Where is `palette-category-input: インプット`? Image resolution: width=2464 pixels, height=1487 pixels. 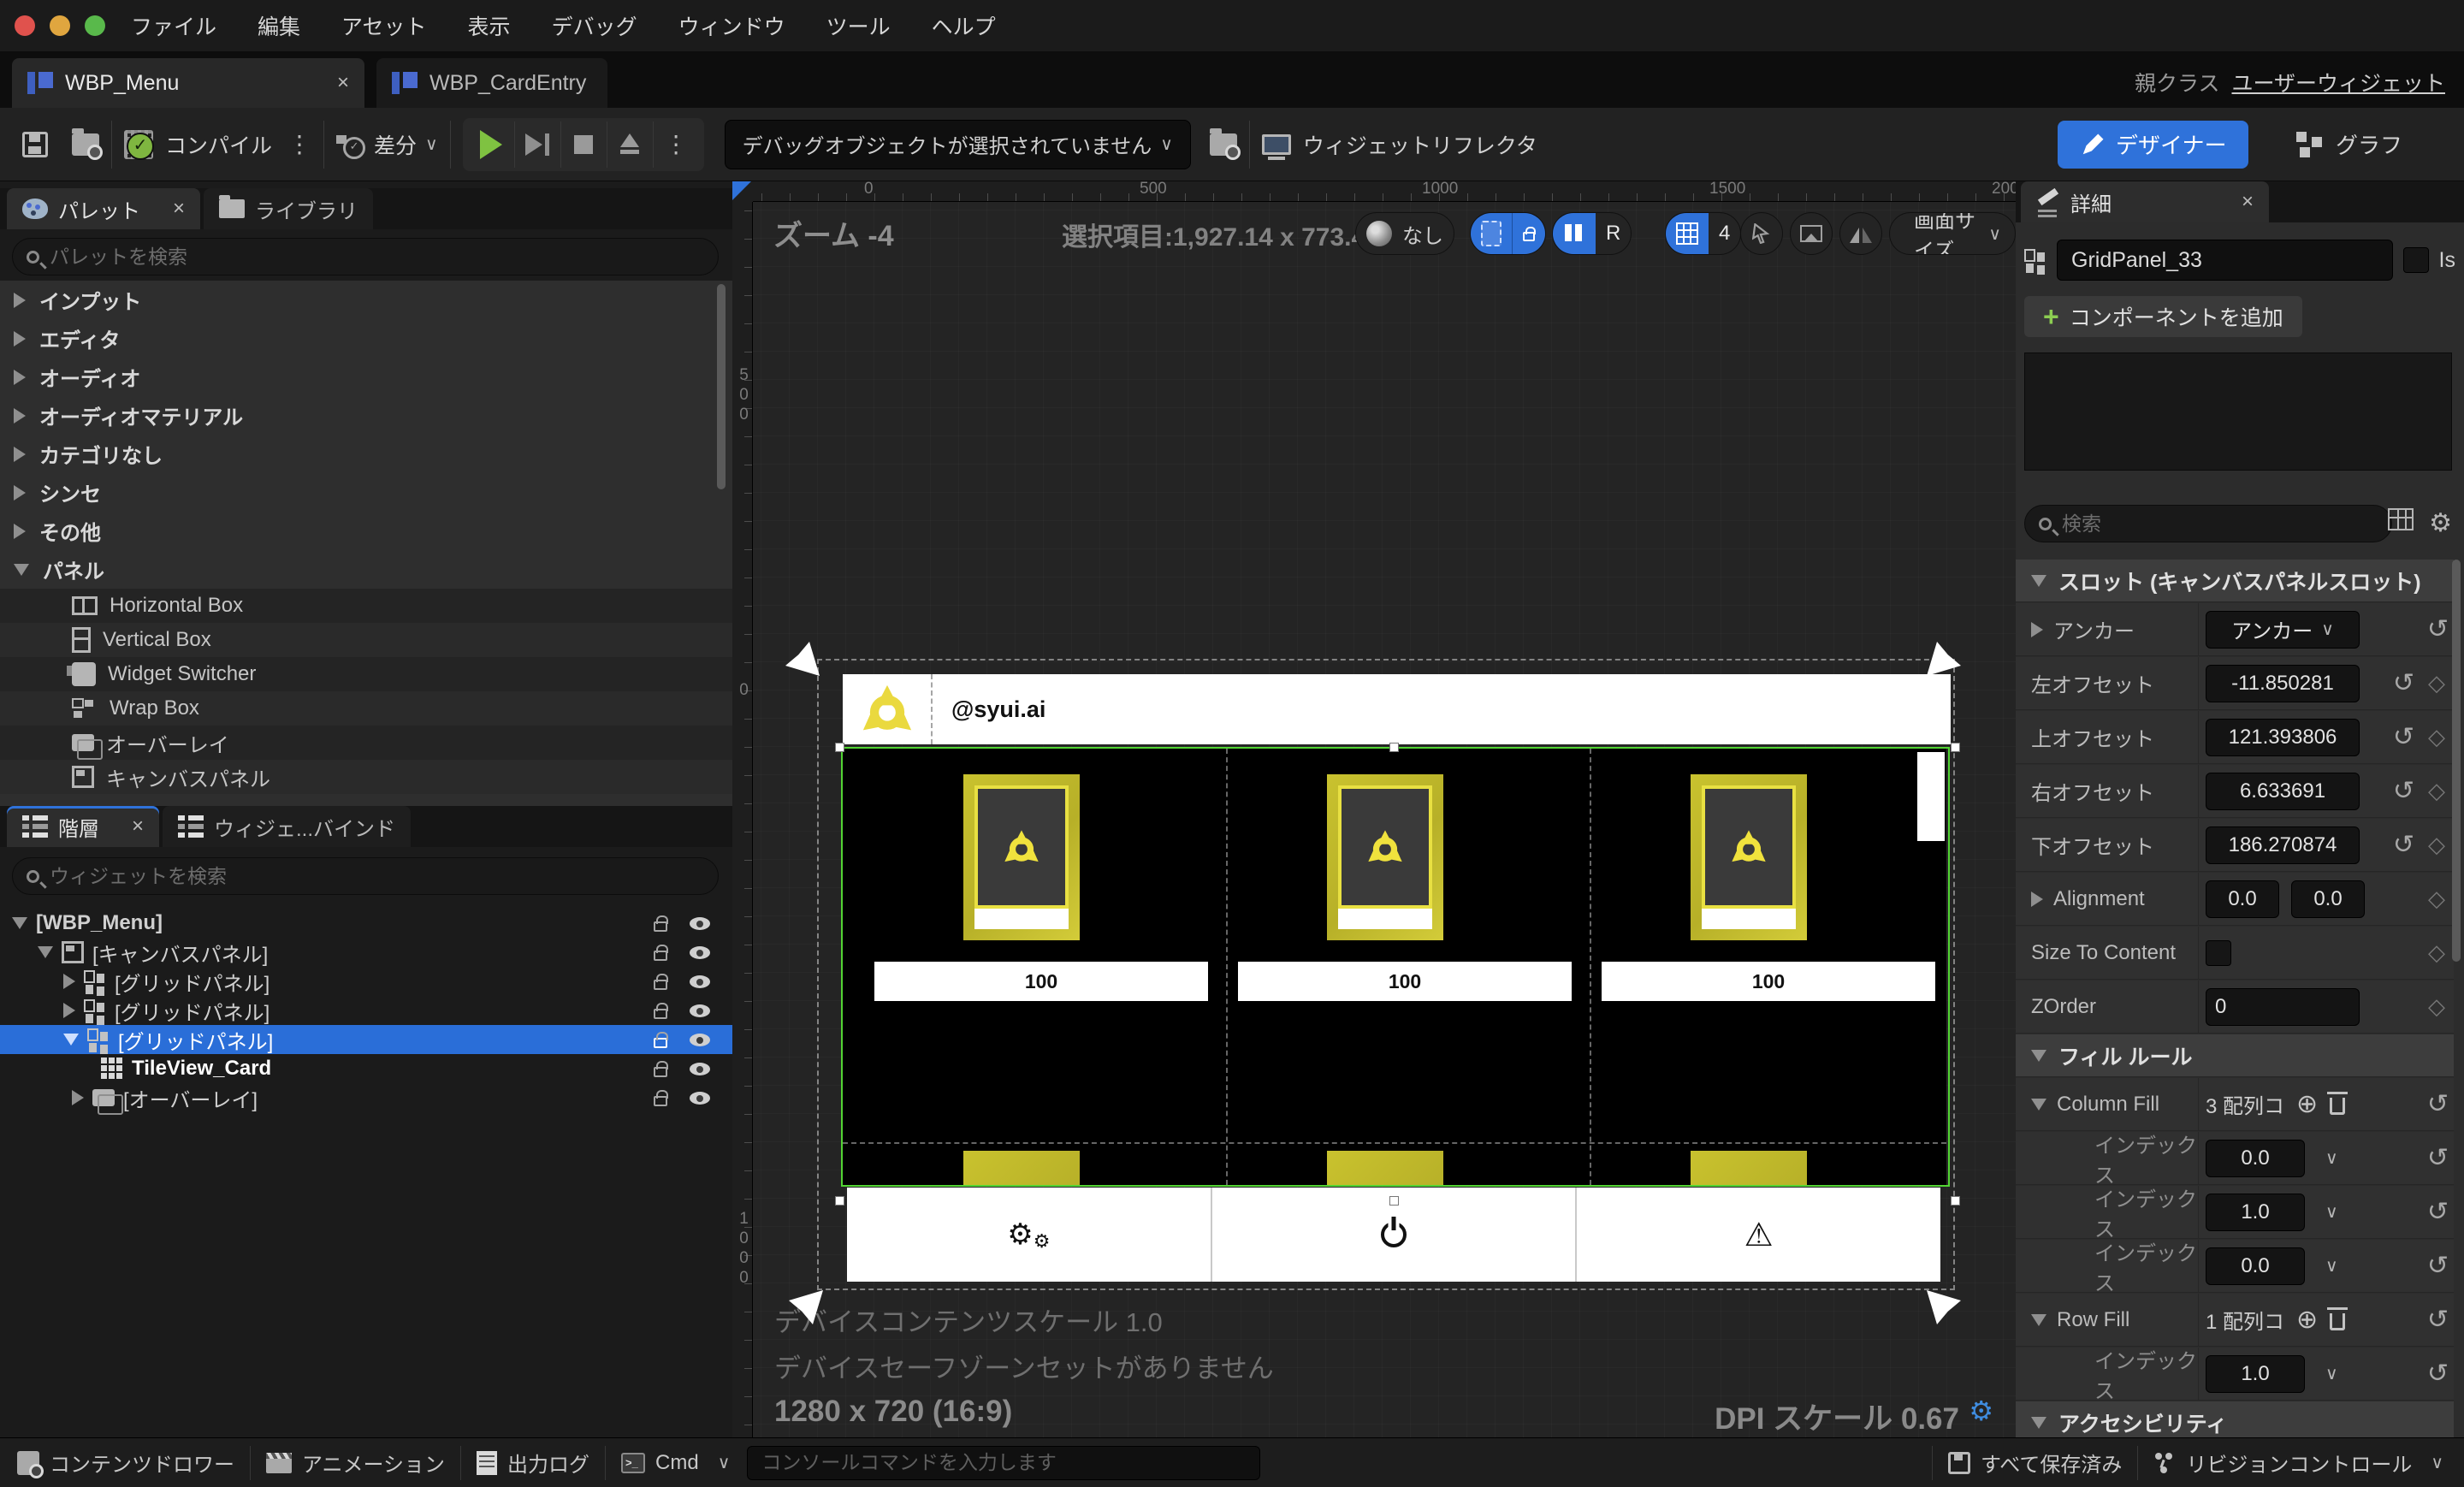 palette-category-input: インプット is located at coordinates (366, 300).